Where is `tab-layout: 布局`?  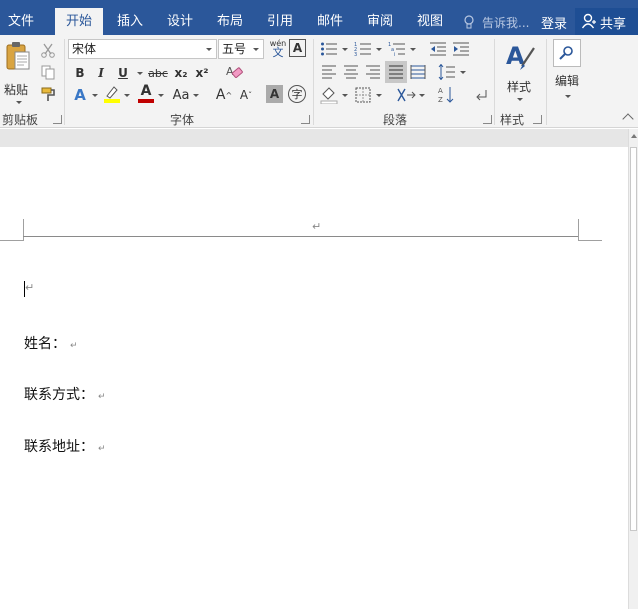 tab-layout: 布局 is located at coordinates (230, 17).